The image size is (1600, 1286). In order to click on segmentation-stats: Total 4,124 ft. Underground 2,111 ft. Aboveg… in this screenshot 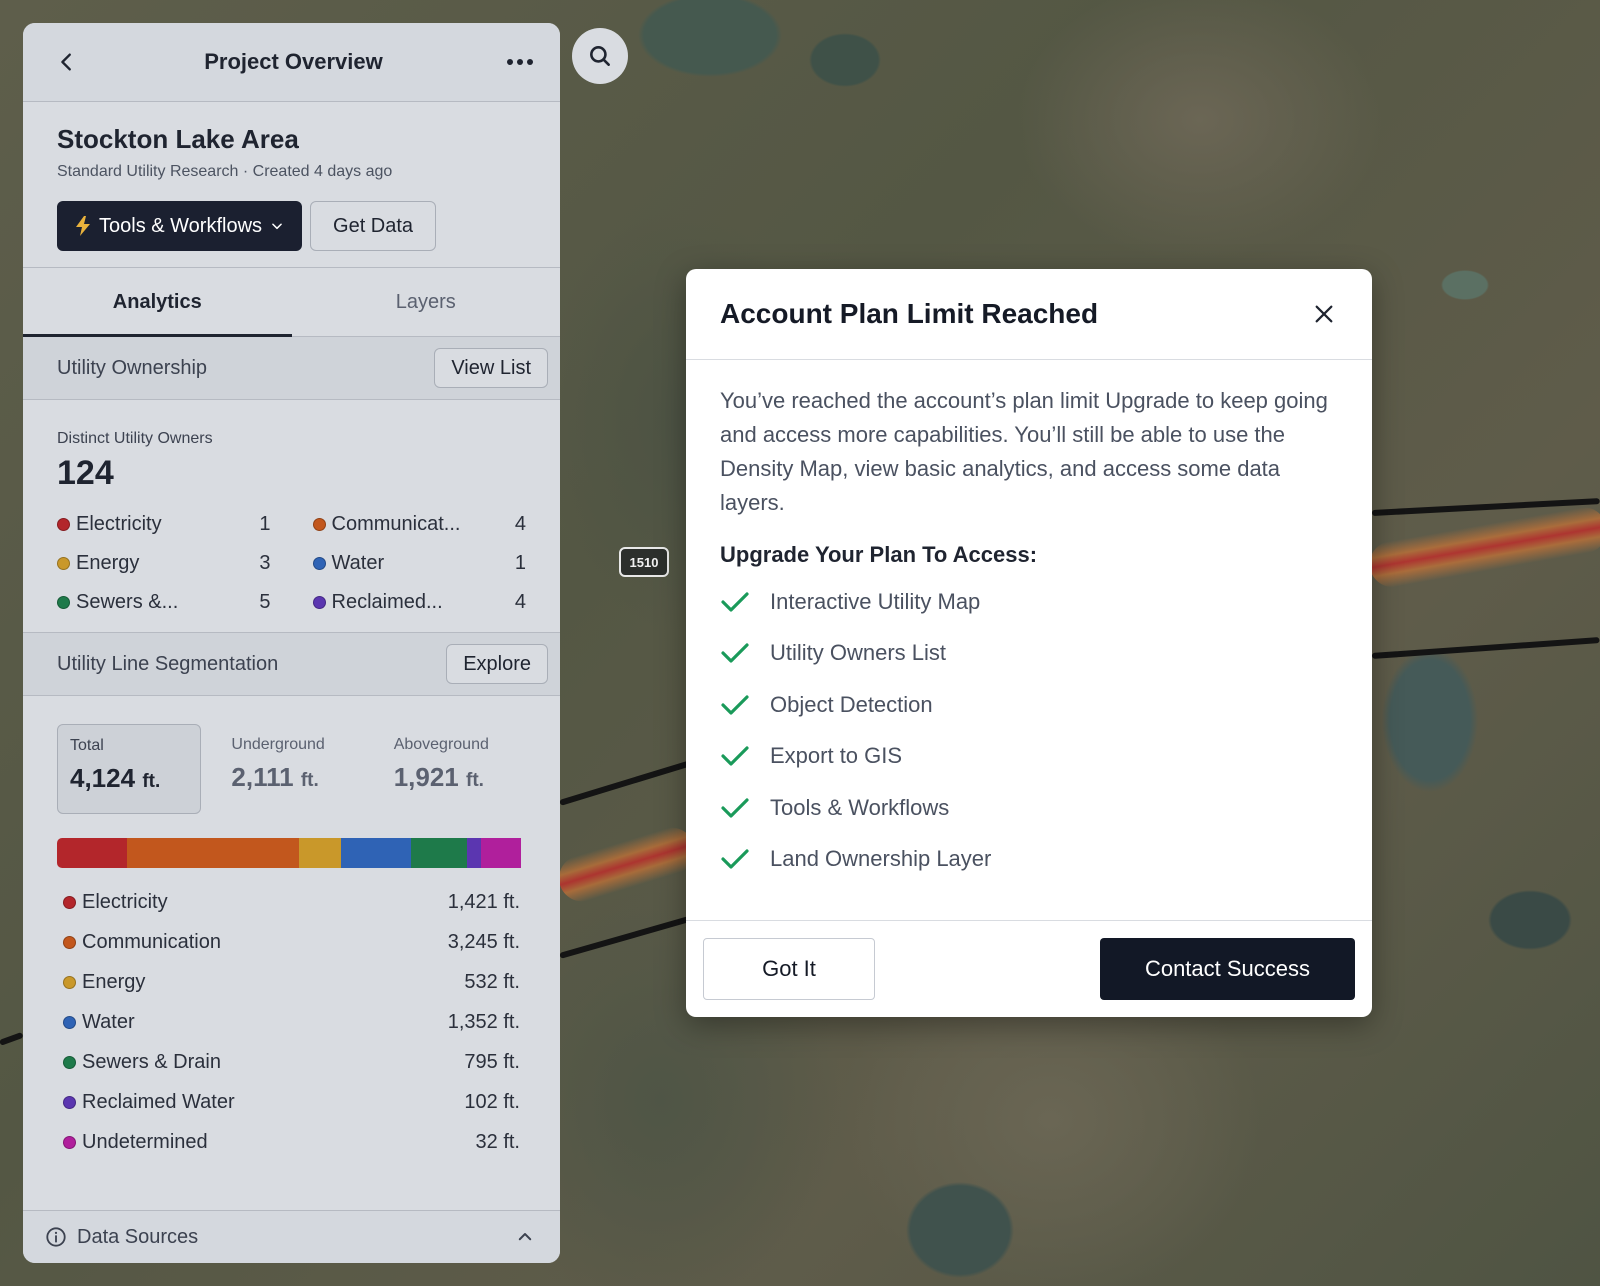, I will do `click(291, 769)`.